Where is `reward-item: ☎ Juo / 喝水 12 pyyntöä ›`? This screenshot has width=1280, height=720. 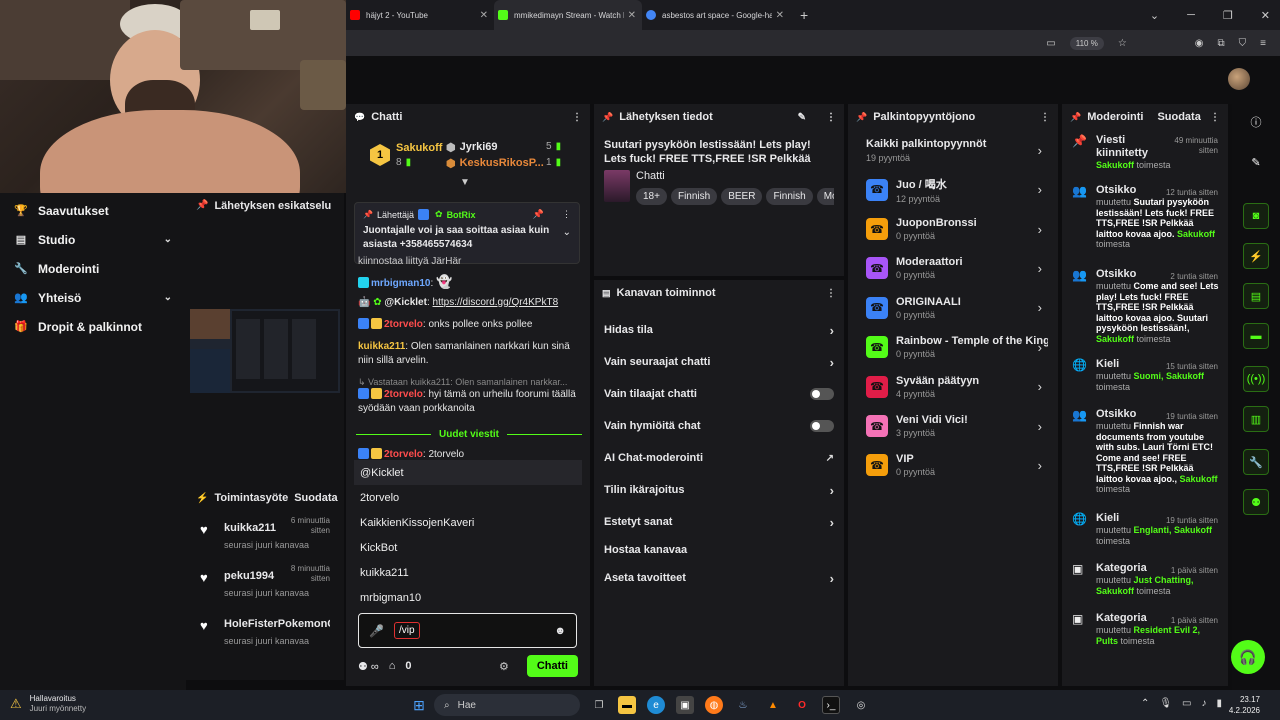 reward-item: ☎ Juo / 喝水 12 pyyntöä › is located at coordinates (953, 189).